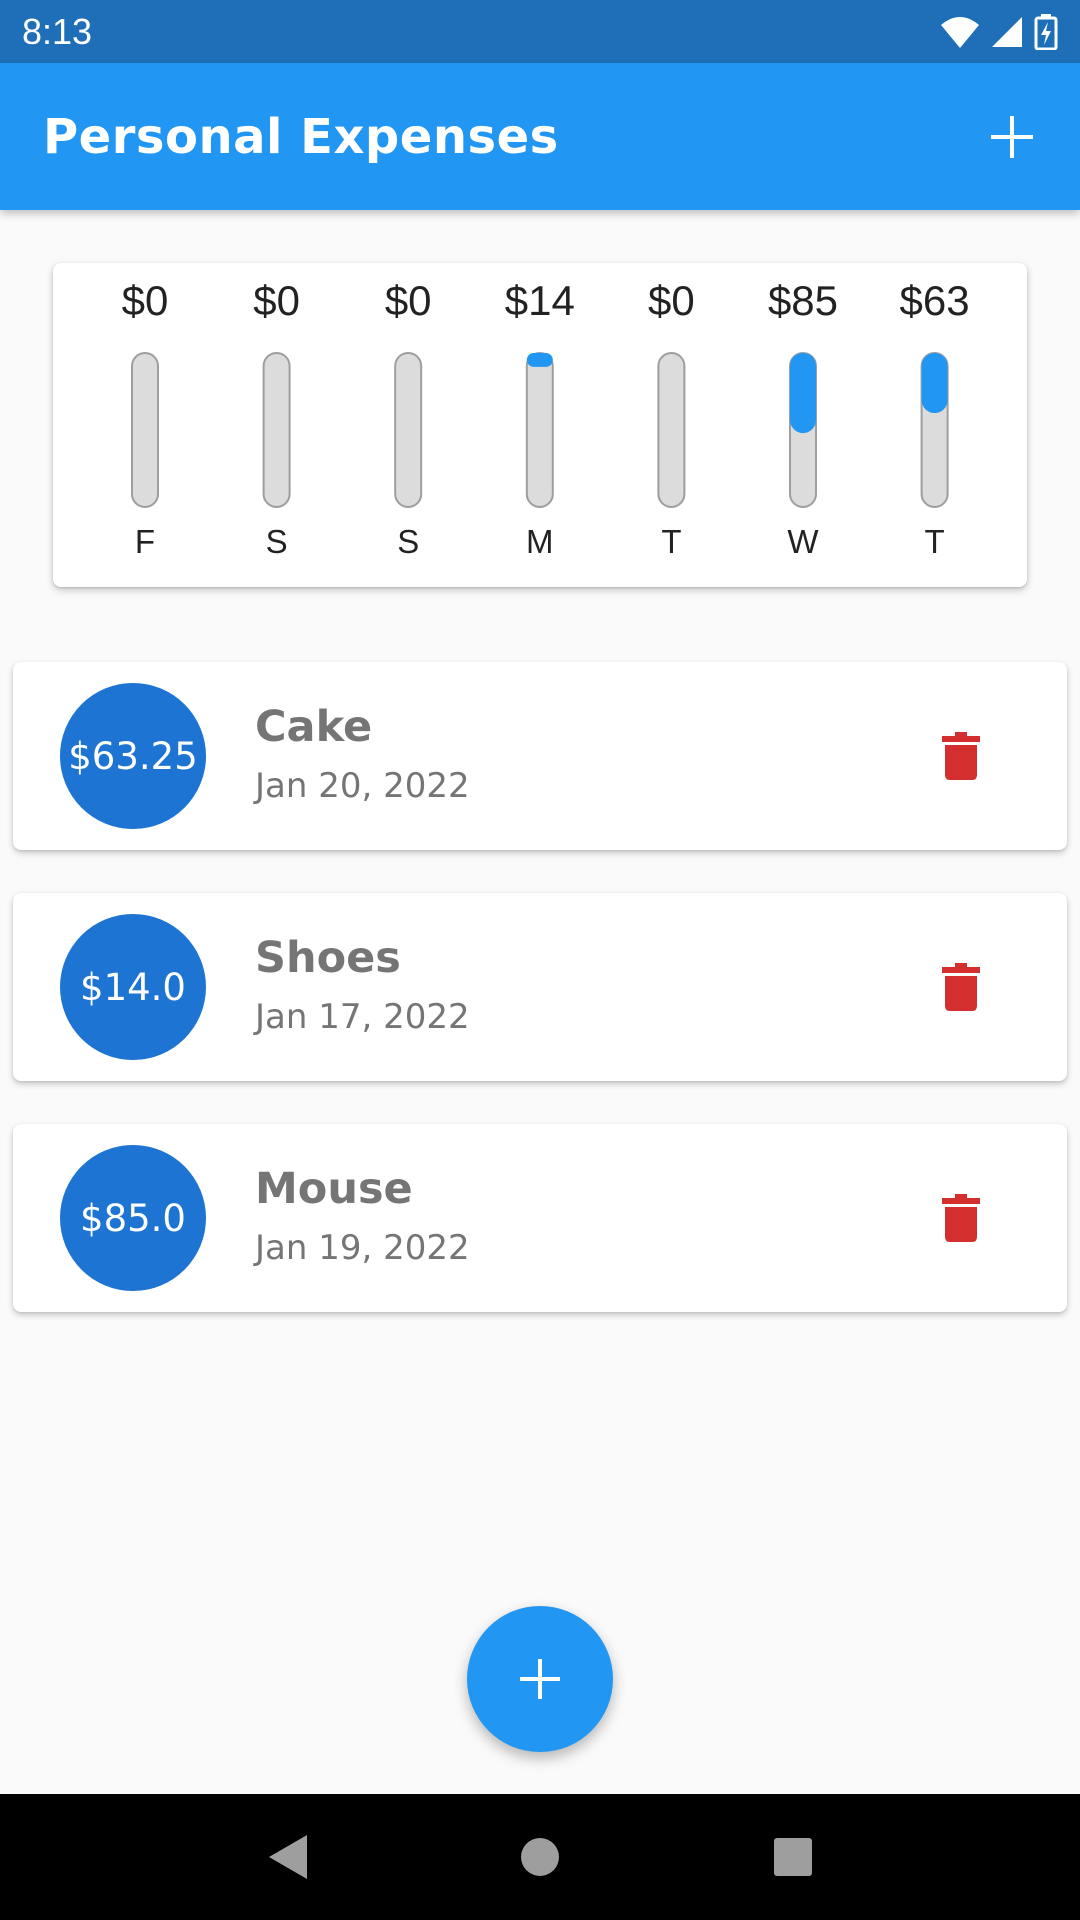  I want to click on add-expense-button, so click(1012, 137).